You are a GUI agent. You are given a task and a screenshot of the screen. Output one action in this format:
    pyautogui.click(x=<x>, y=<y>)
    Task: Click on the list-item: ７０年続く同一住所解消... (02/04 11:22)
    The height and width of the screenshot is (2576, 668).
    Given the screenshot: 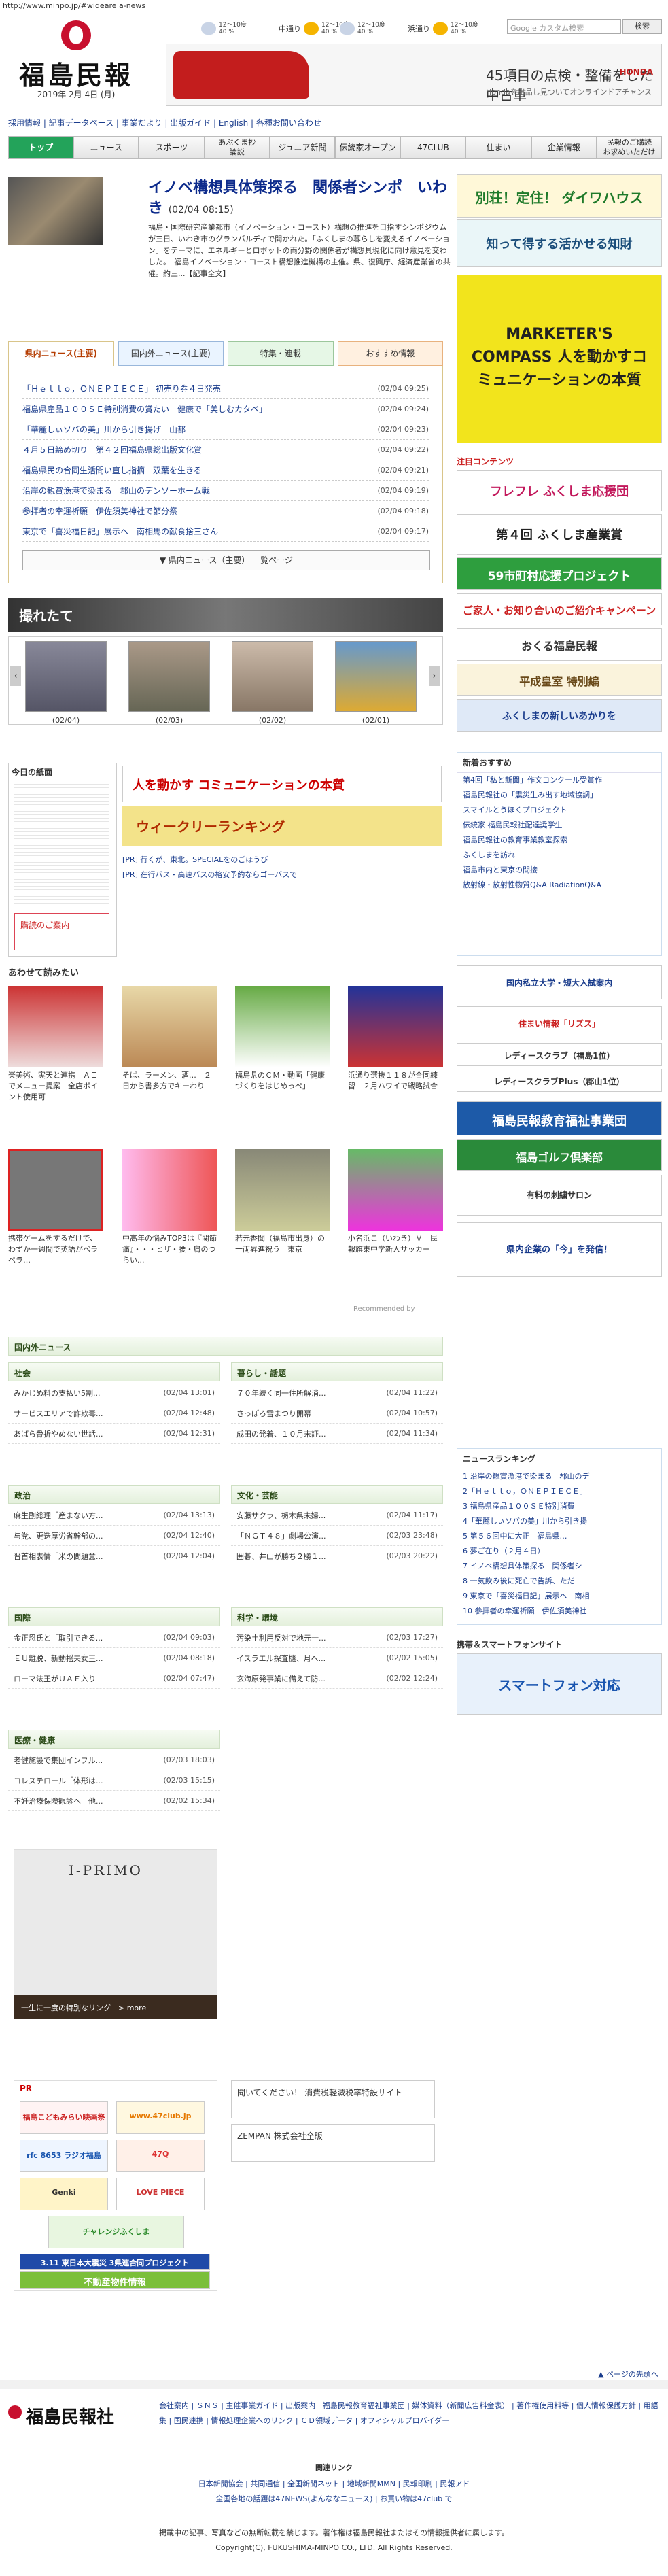 What is the action you would take?
    pyautogui.click(x=337, y=1393)
    